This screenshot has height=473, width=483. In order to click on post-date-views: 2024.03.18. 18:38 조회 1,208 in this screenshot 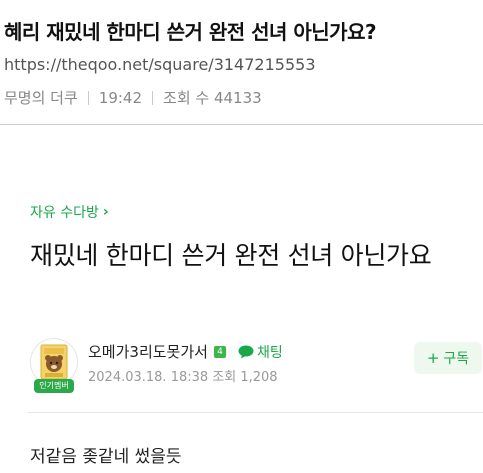, I will do `click(183, 377)`.